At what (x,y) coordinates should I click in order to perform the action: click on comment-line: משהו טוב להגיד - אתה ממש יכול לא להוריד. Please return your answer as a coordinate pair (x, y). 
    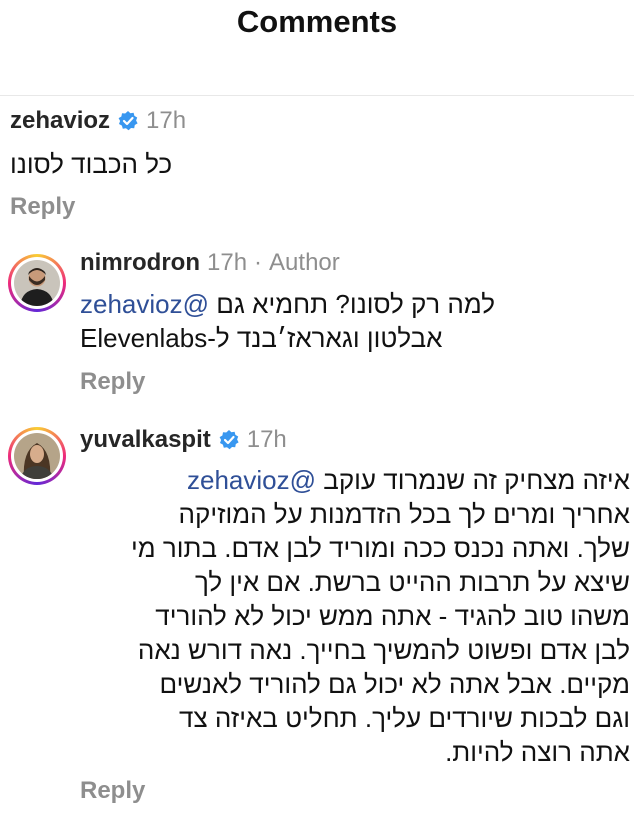
    Looking at the image, I should click on (392, 616).